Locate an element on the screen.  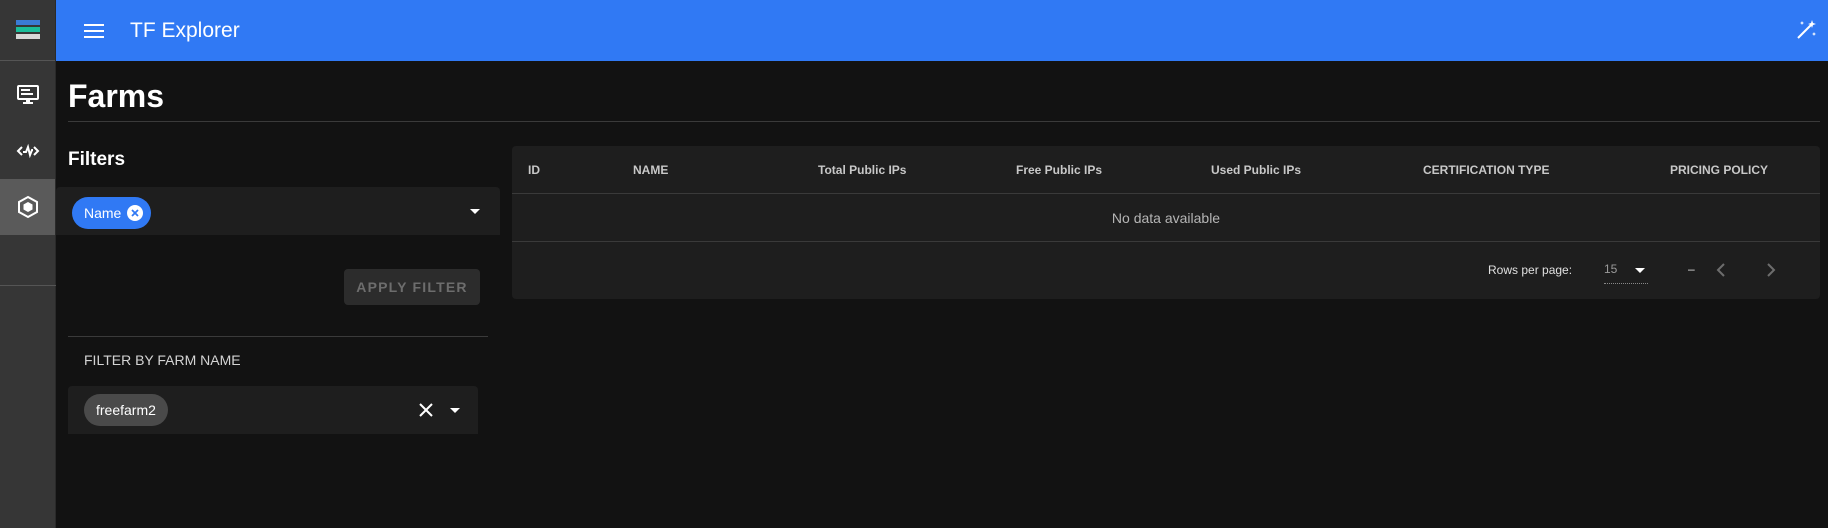
filter-chip-label: Name is located at coordinates (103, 213).